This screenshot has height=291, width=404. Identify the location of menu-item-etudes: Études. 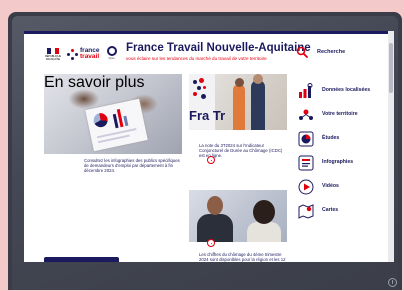
(343, 139).